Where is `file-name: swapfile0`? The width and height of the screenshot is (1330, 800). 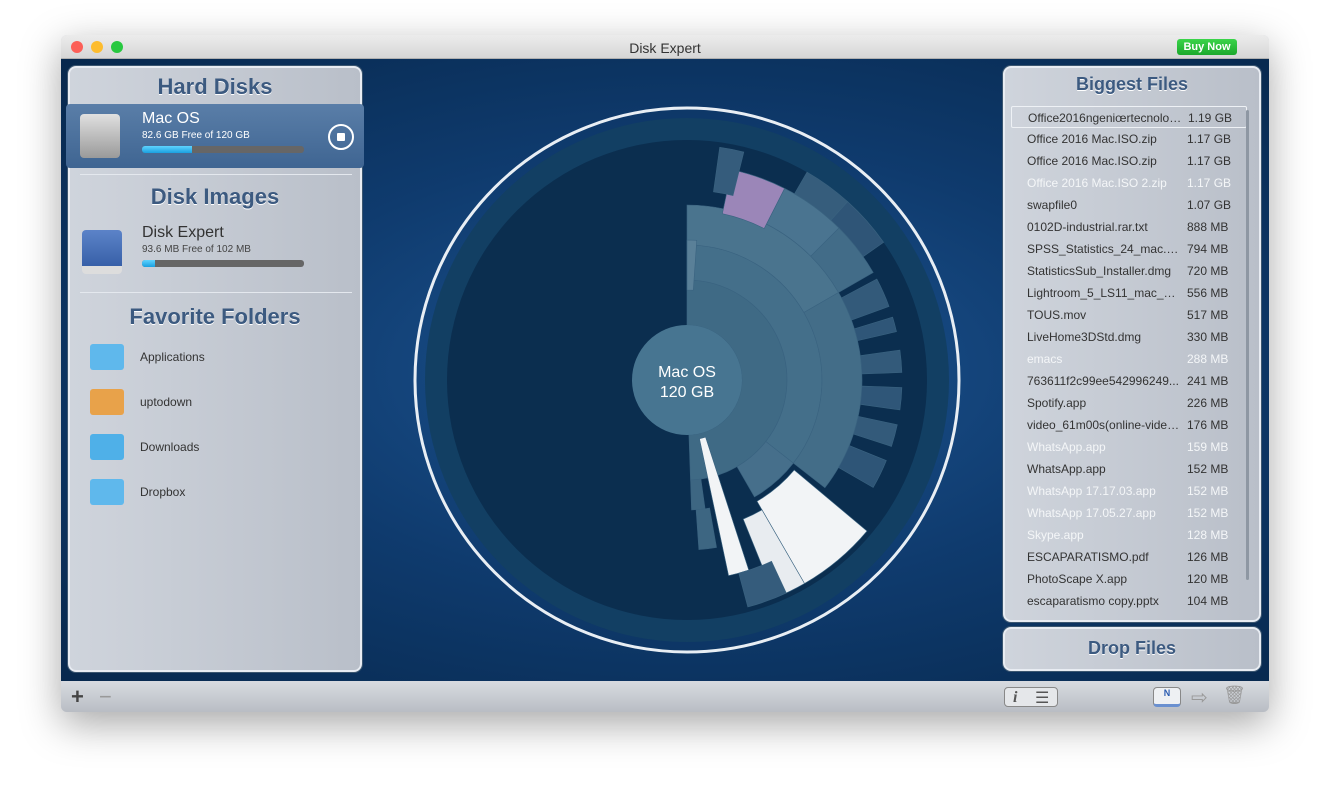 file-name: swapfile0 is located at coordinates (1052, 205).